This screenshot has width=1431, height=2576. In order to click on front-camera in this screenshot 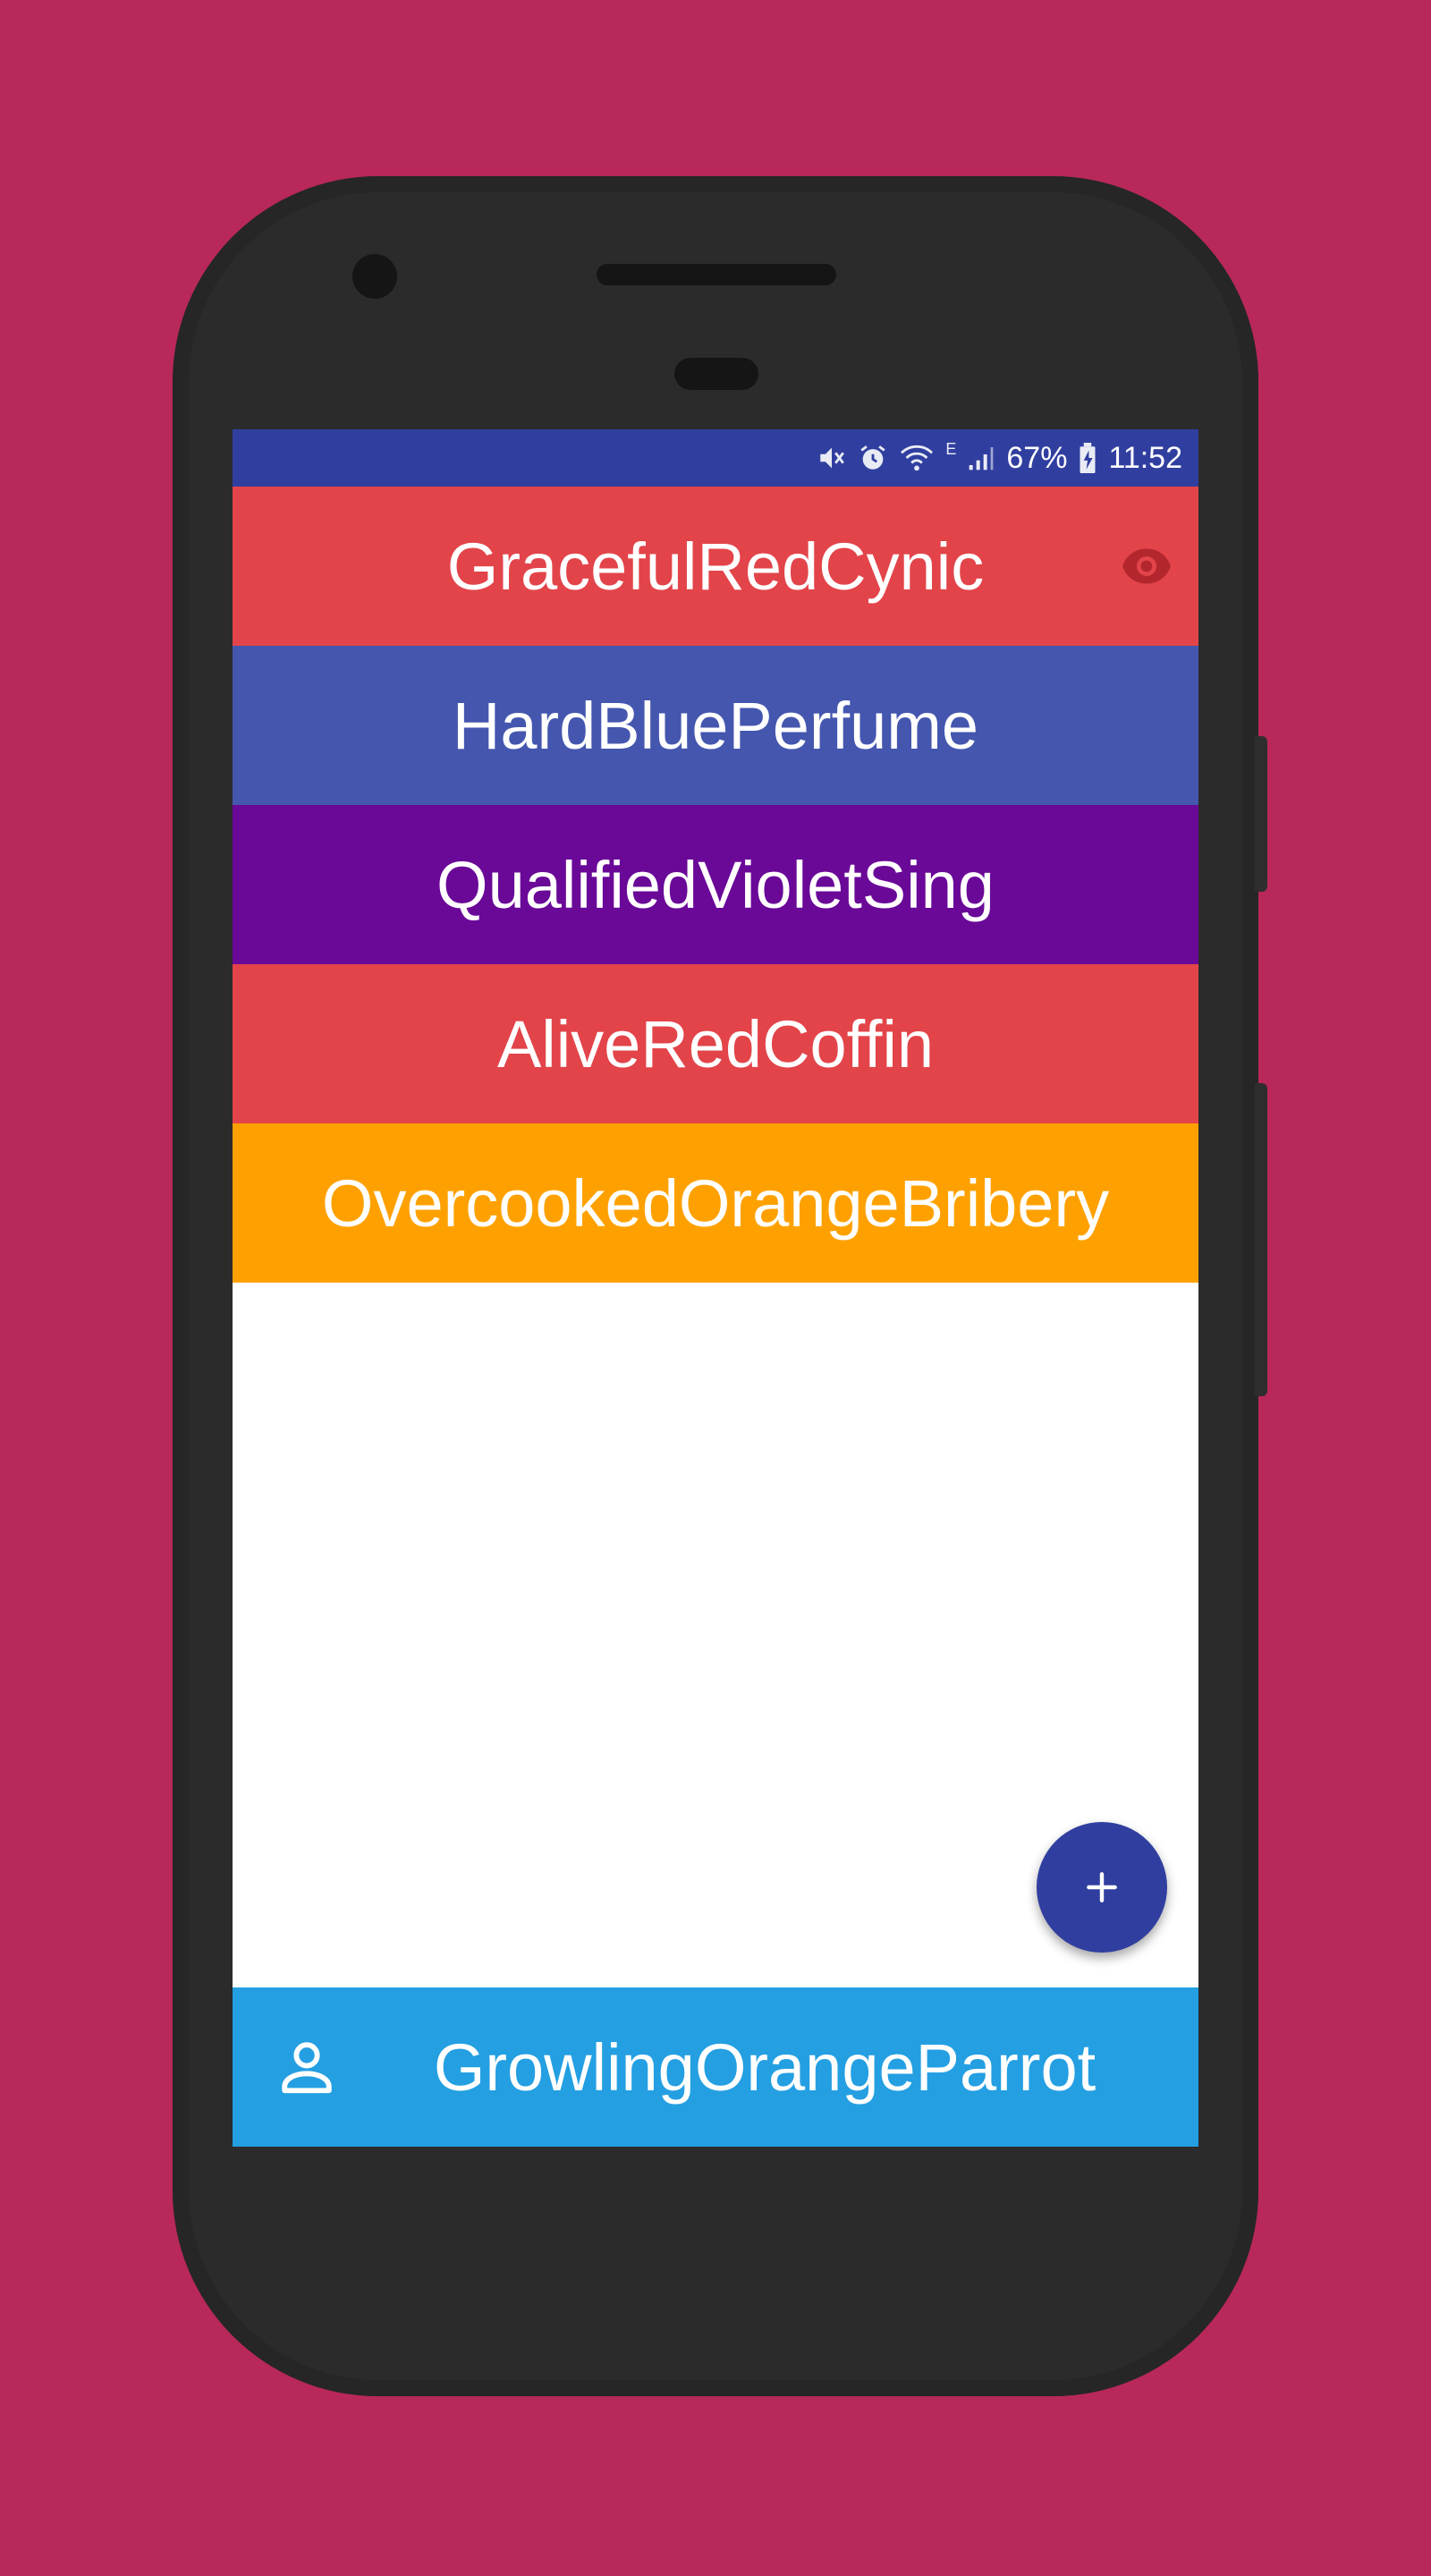, I will do `click(375, 276)`.